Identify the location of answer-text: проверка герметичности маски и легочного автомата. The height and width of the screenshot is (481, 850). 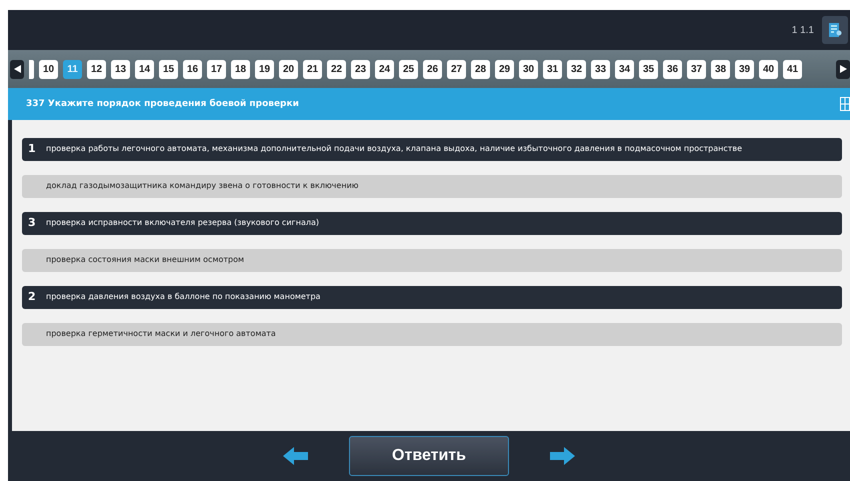
(161, 334).